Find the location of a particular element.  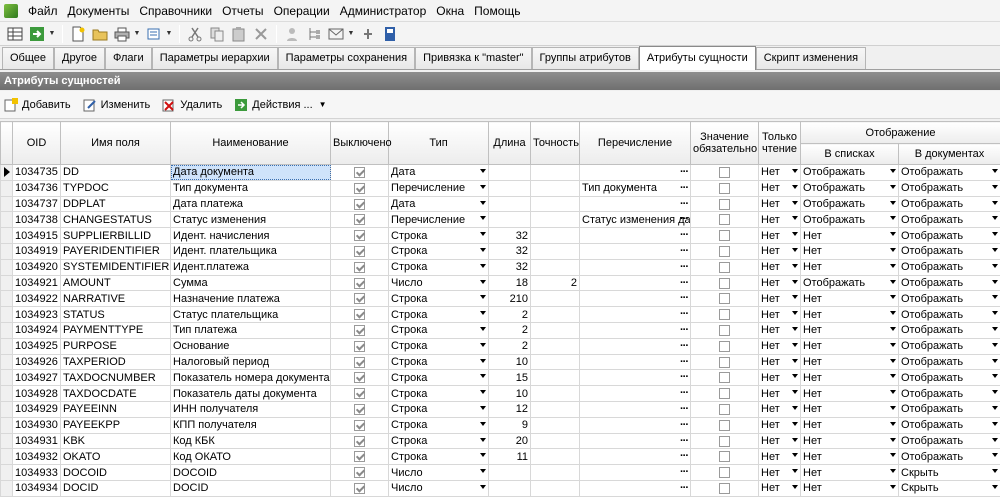

cell-field: KBK is located at coordinates (115, 441).